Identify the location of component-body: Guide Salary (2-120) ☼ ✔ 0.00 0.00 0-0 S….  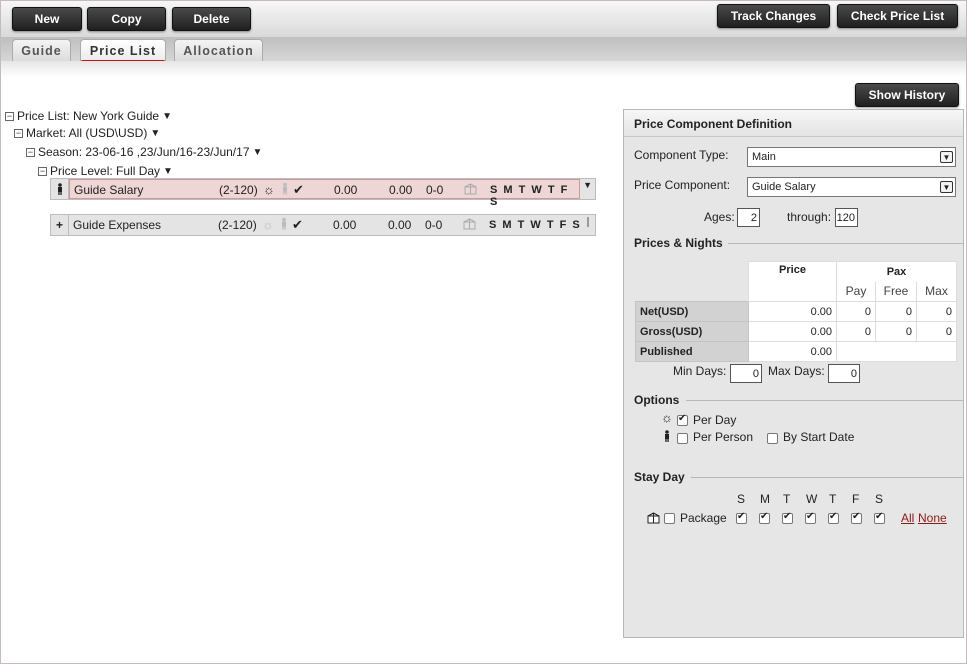
(324, 193).